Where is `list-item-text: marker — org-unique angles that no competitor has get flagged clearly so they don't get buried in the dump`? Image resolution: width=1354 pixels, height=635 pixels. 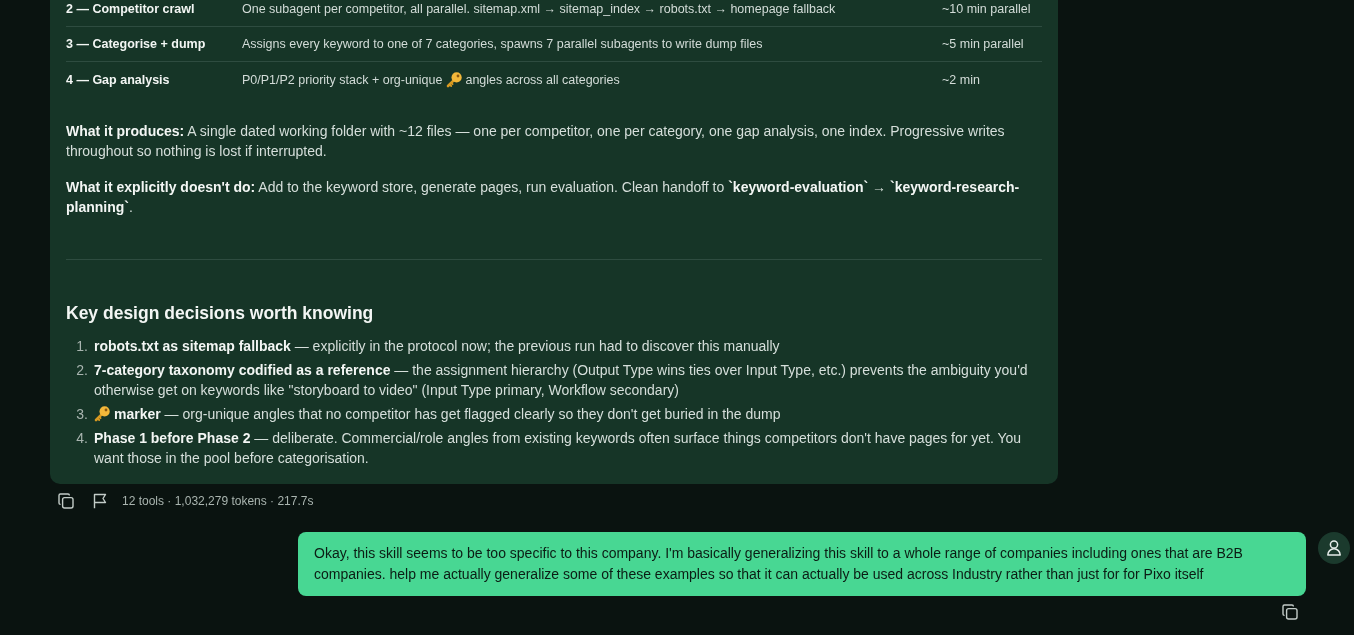 list-item-text: marker — org-unique angles that no competitor has get flagged clearly so they don't get buried in the dump is located at coordinates (447, 414).